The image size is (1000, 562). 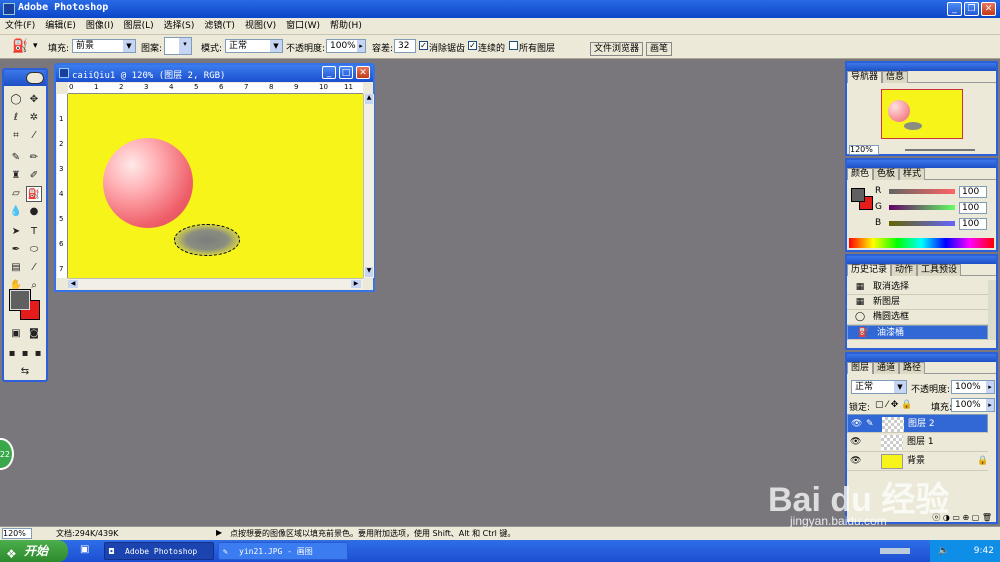 I want to click on tab-layers: 图层, so click(x=860, y=368).